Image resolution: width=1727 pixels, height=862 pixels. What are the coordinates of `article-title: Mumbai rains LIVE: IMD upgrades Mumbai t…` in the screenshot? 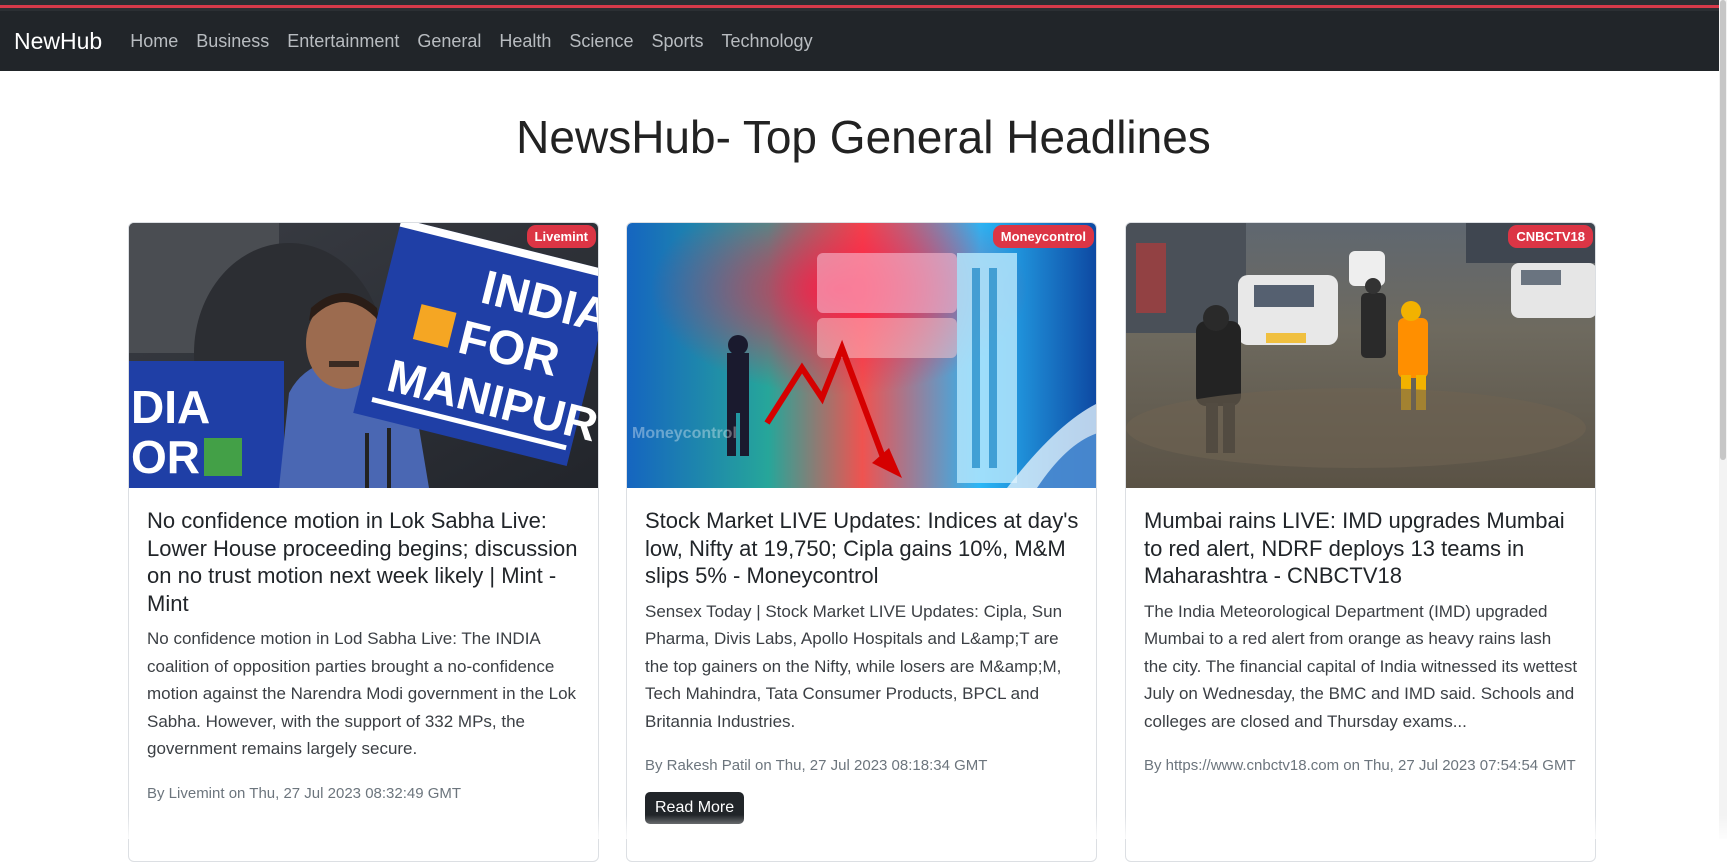 It's located at (1354, 548).